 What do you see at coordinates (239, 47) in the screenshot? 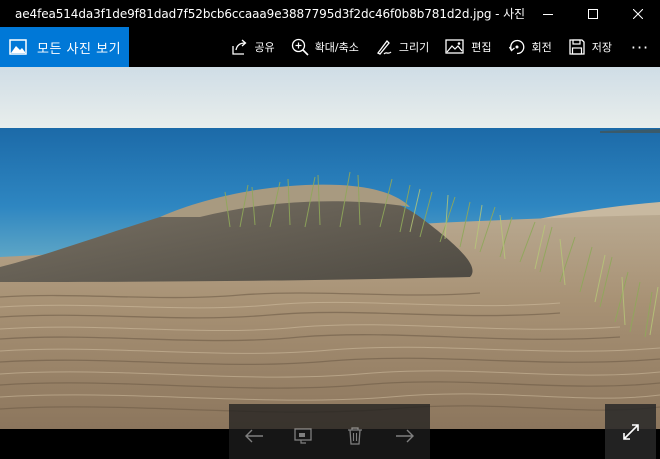
I see `share-icon` at bounding box center [239, 47].